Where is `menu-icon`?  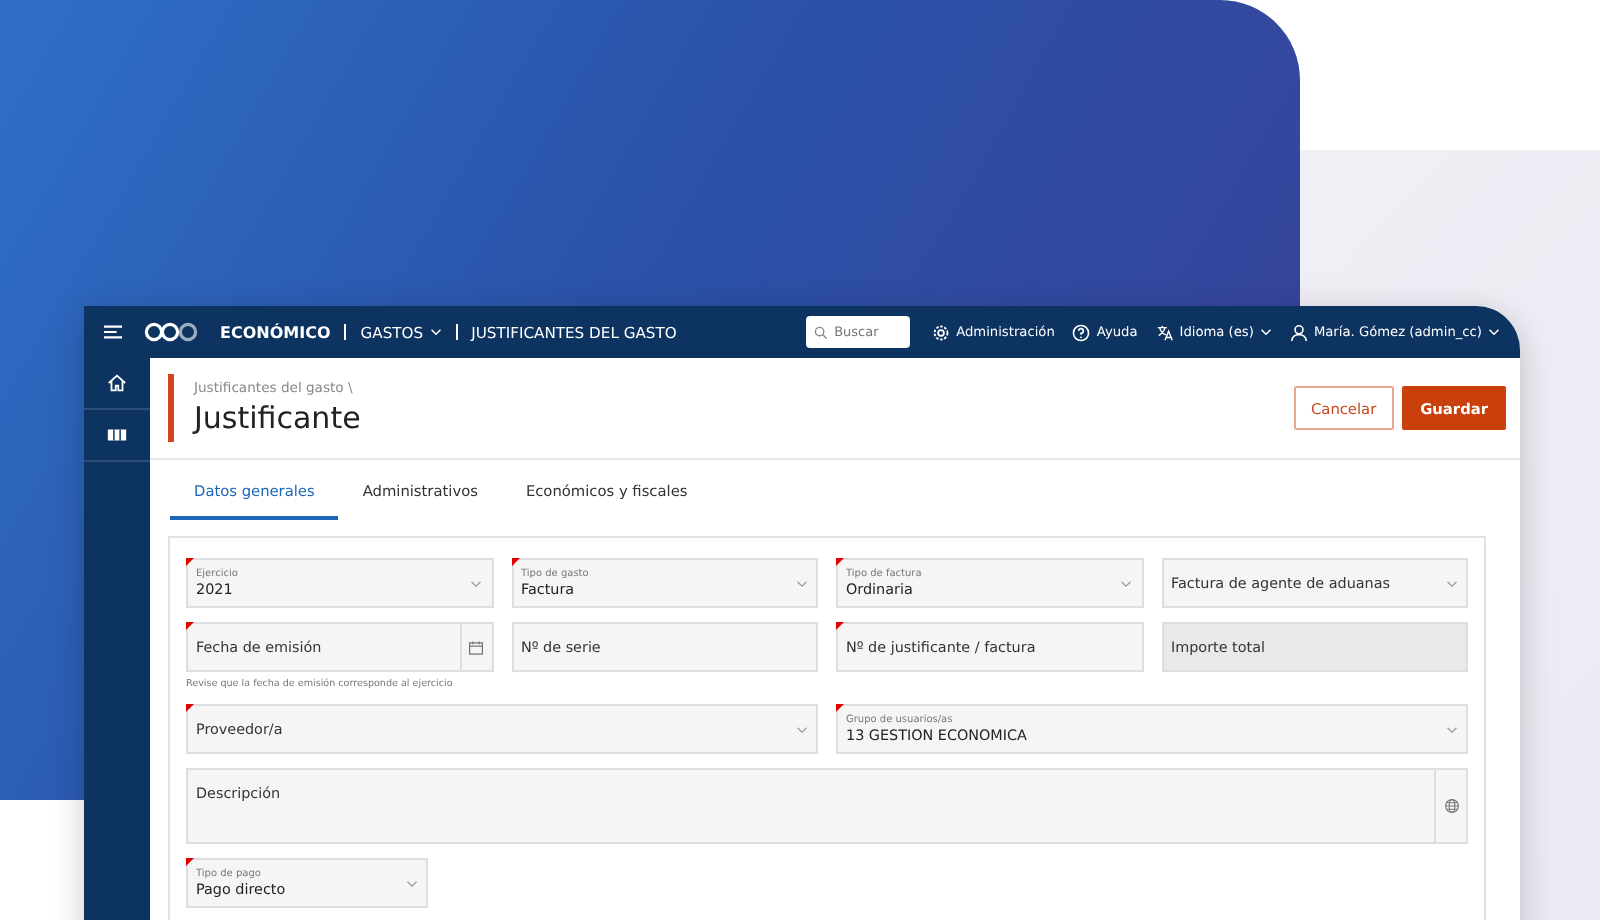
menu-icon is located at coordinates (113, 332).